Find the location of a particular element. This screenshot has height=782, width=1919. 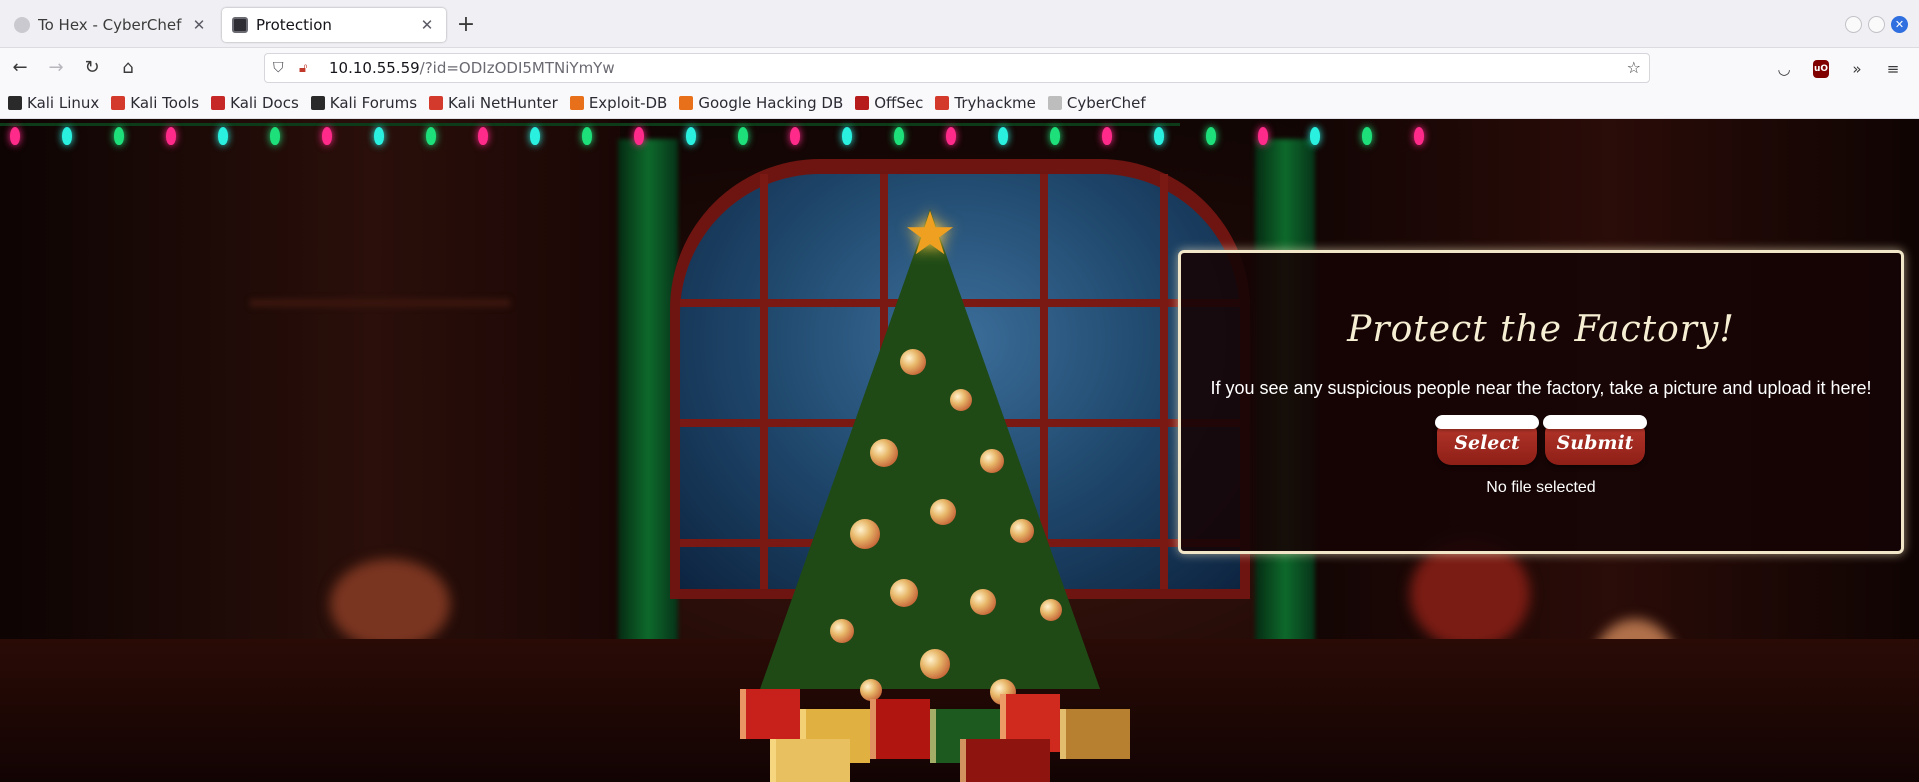

home-icon: ⌂ is located at coordinates (128, 68).